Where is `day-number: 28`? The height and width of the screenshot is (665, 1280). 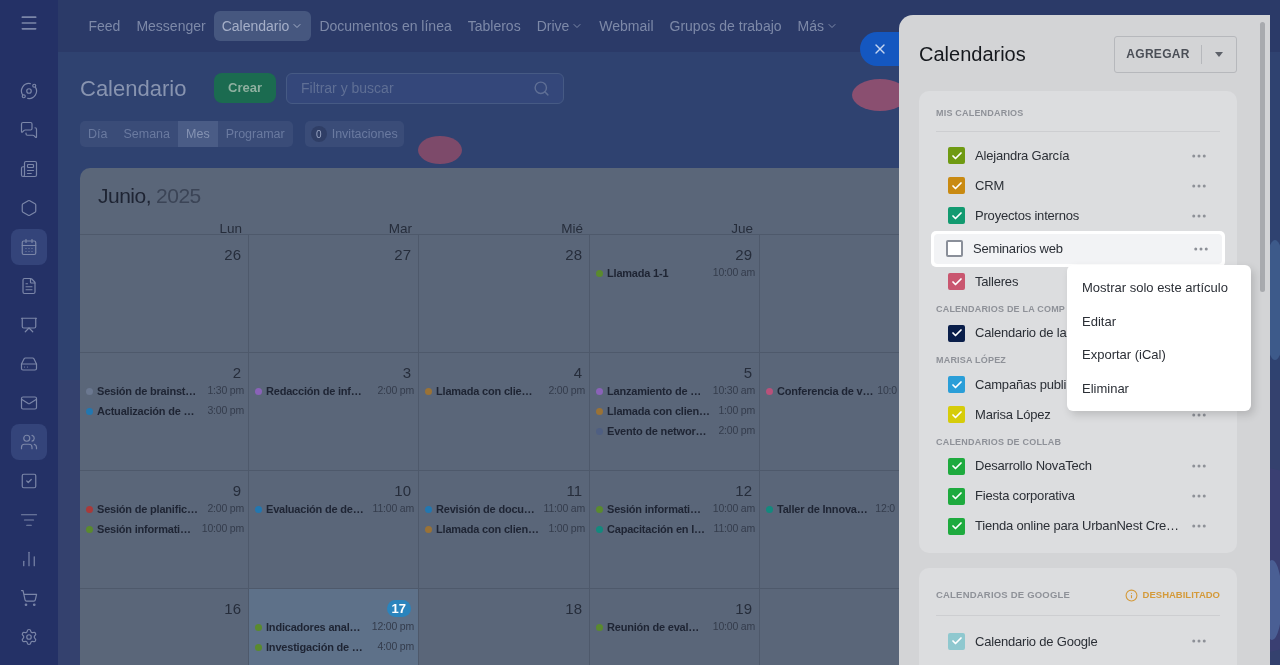
day-number: 28 is located at coordinates (573, 254).